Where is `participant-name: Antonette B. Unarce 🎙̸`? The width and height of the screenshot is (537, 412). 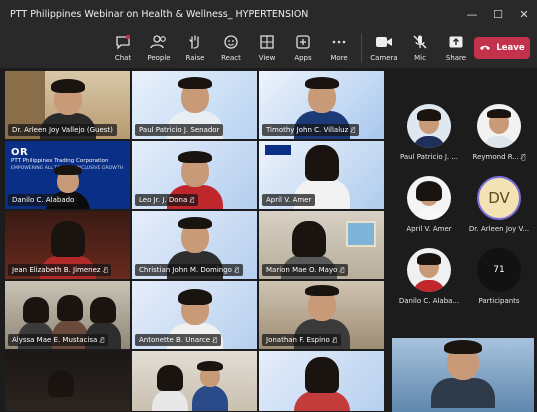 participant-name: Antonette B. Unarce 🎙̸ is located at coordinates (178, 340).